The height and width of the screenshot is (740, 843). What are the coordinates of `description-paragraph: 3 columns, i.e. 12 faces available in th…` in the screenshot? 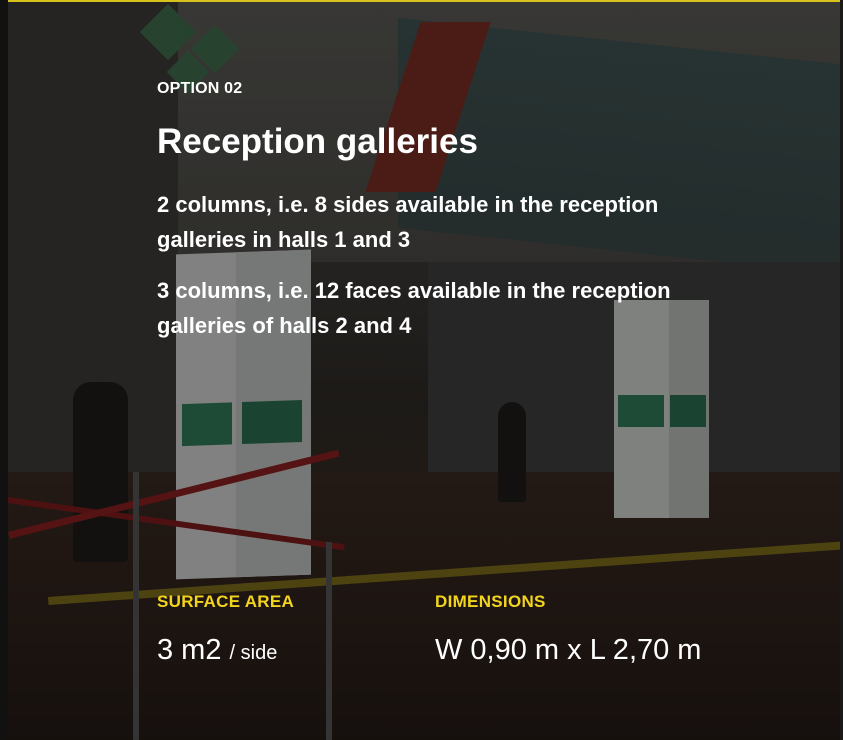 It's located at (414, 308).